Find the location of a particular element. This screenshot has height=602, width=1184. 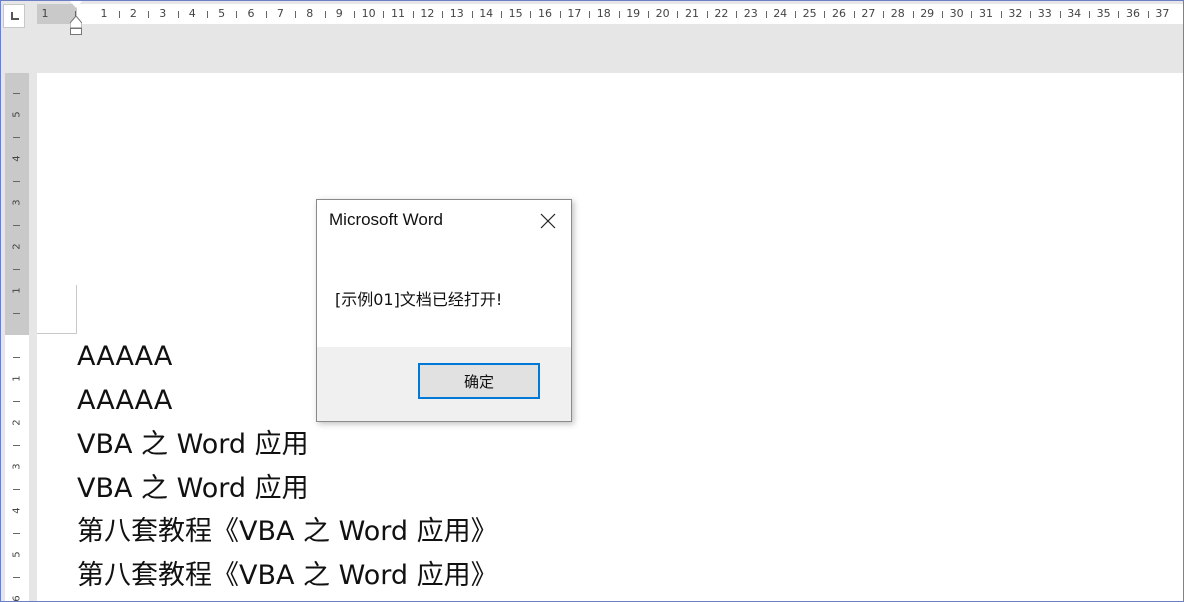

hanging-indent-marker is located at coordinates (76, 25).